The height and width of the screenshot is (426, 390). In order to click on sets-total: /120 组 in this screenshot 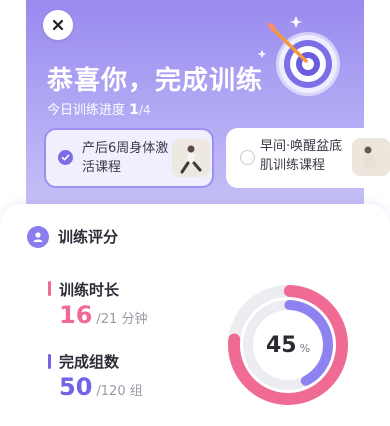, I will do `click(119, 391)`.